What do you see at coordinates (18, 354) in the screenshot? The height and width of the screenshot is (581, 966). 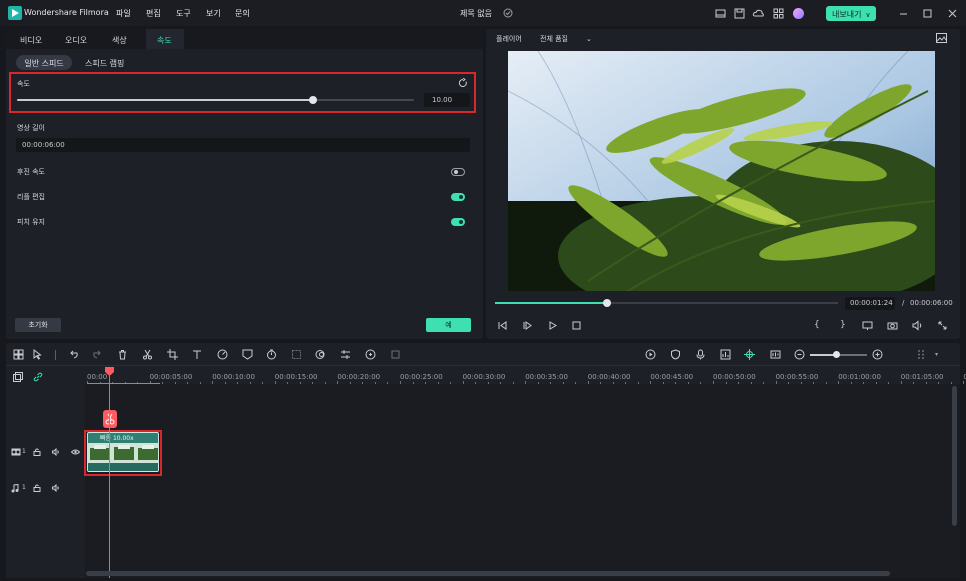 I see `layout-grid-icon` at bounding box center [18, 354].